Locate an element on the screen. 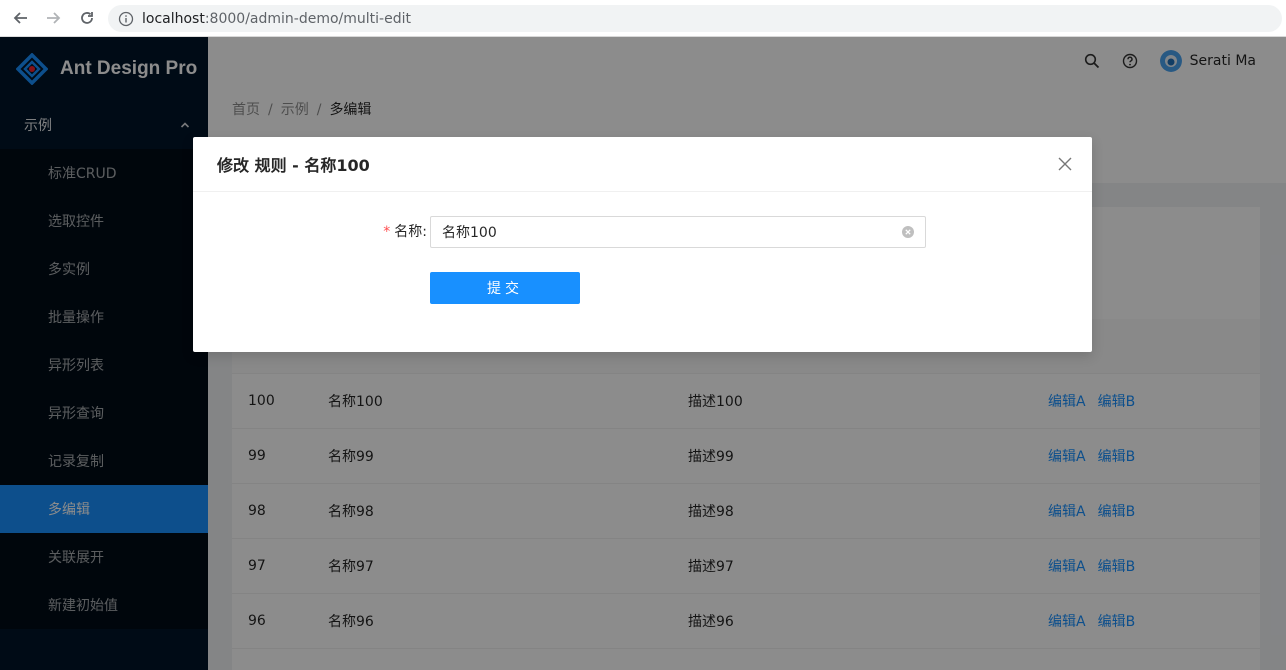 The width and height of the screenshot is (1286, 670). name-input is located at coordinates (672, 232).